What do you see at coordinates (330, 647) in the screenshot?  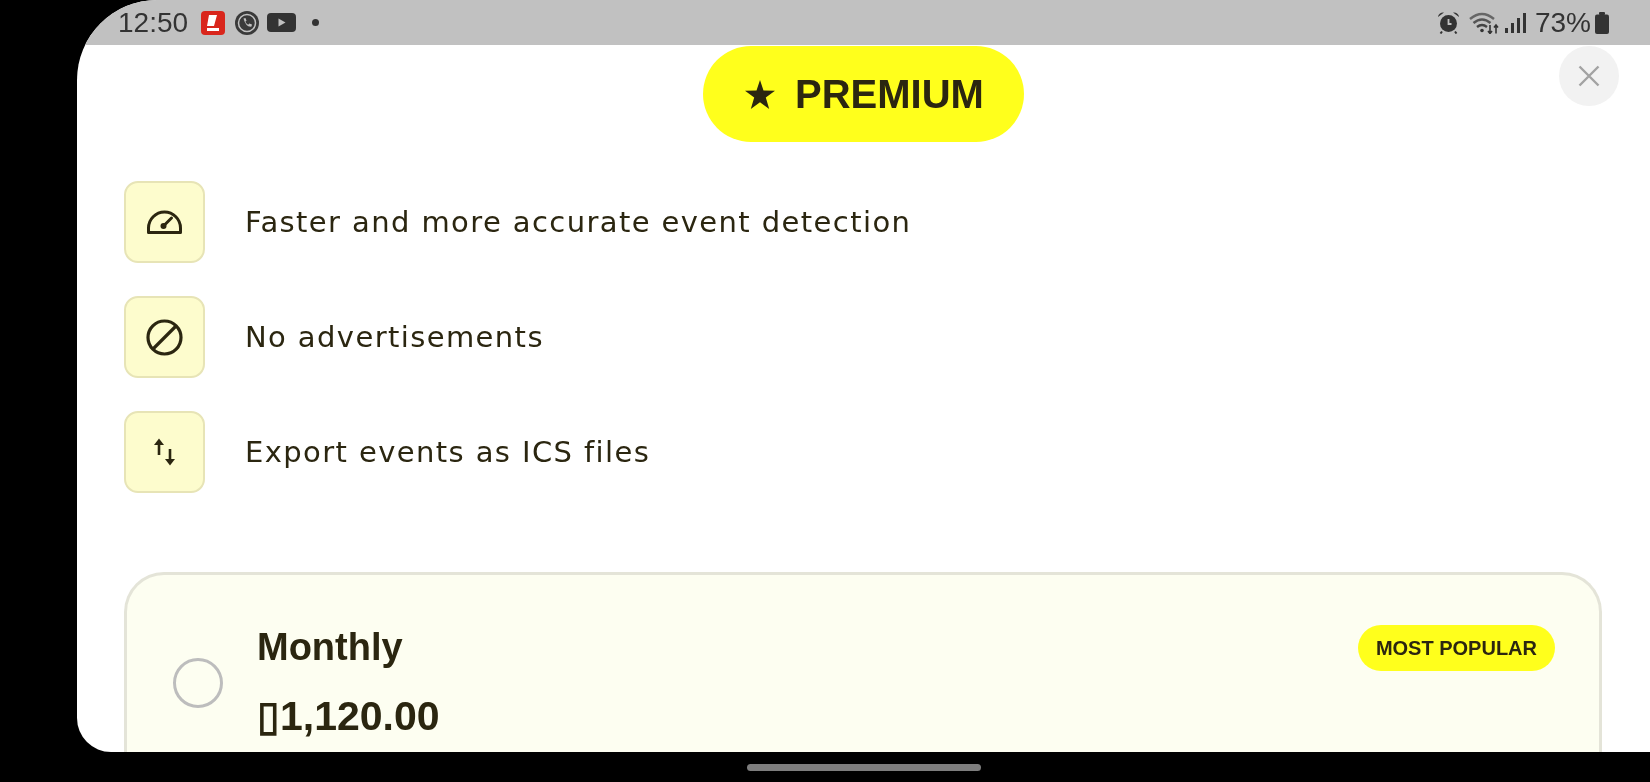 I see `plan-name: Monthly` at bounding box center [330, 647].